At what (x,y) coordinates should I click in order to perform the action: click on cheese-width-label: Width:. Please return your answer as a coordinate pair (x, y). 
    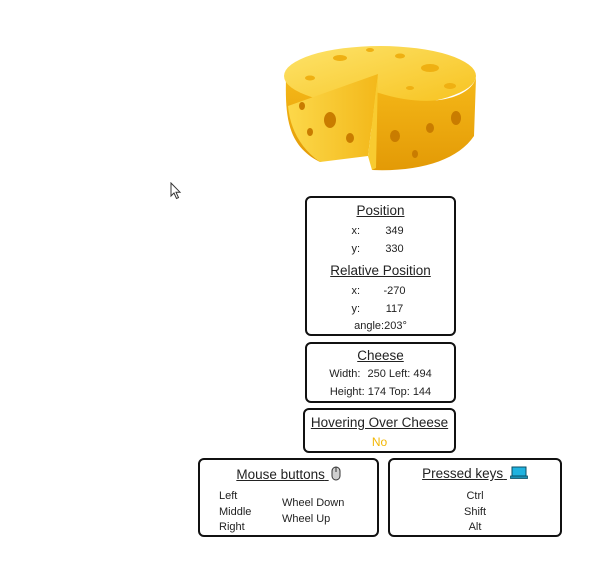
    Looking at the image, I should click on (345, 374).